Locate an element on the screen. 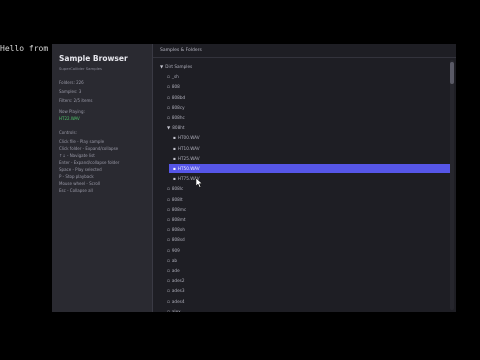  tree-item-label: ab is located at coordinates (174, 260).